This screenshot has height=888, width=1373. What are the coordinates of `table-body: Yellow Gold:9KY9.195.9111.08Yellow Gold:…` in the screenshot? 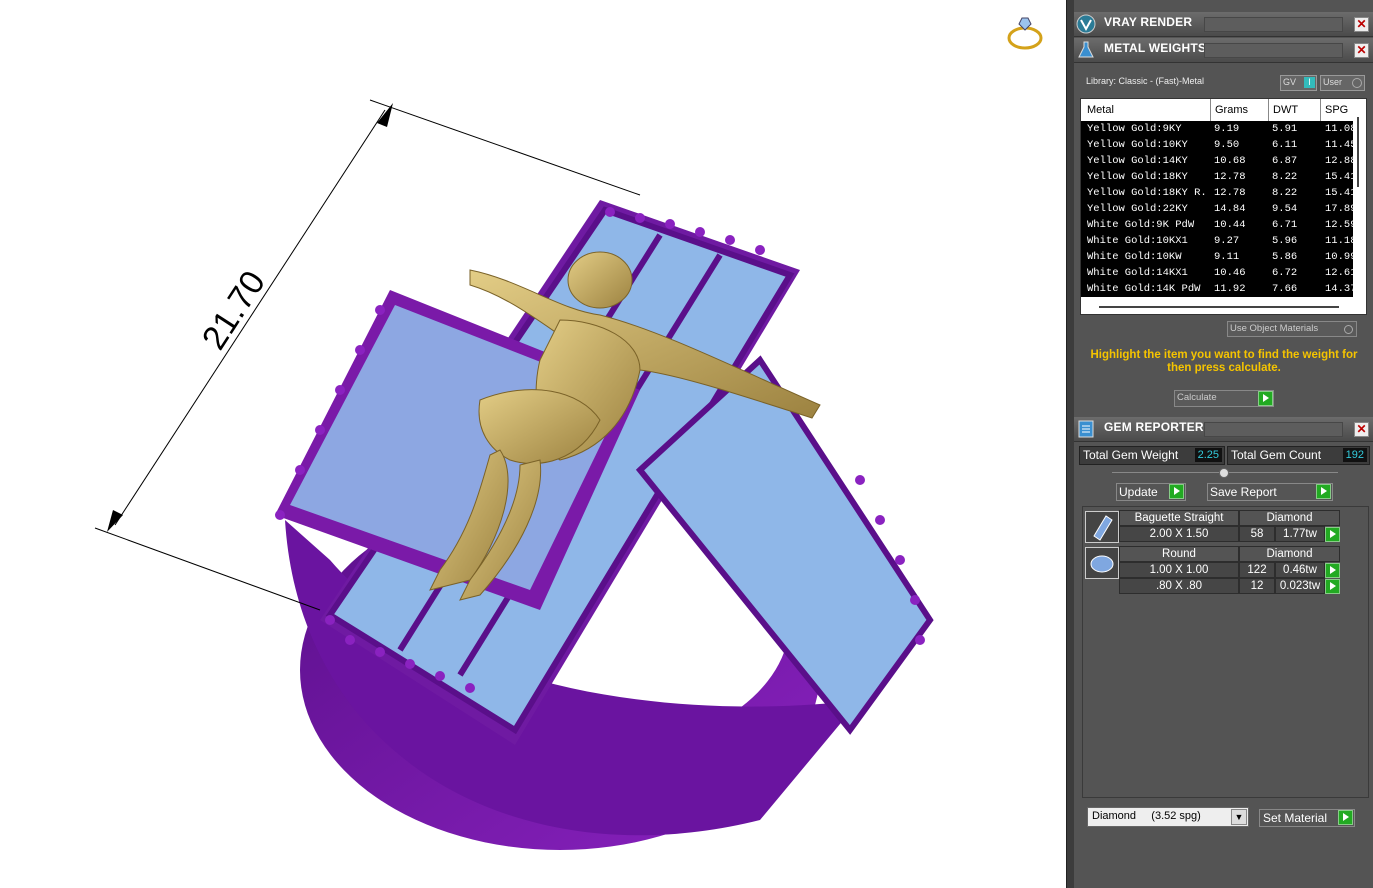 It's located at (1217, 209).